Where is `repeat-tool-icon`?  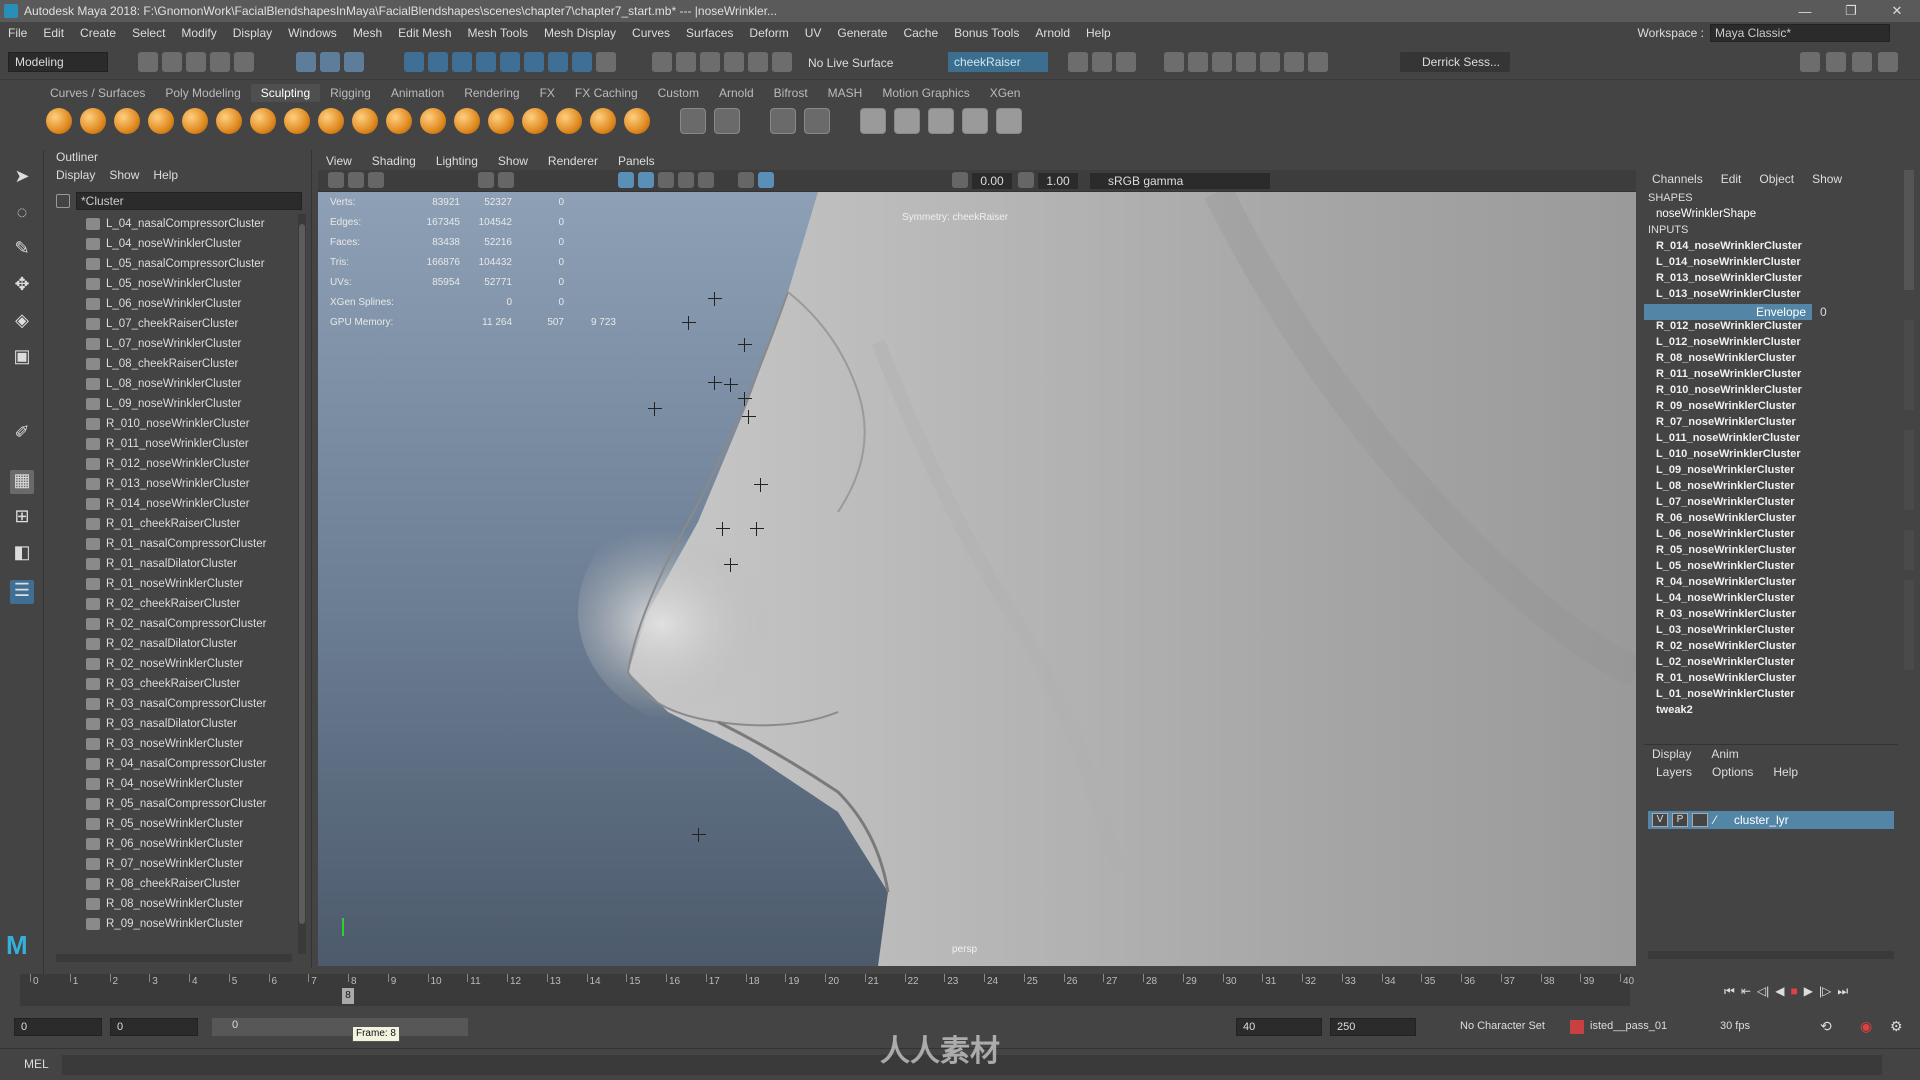 repeat-tool-icon is located at coordinates (331, 121).